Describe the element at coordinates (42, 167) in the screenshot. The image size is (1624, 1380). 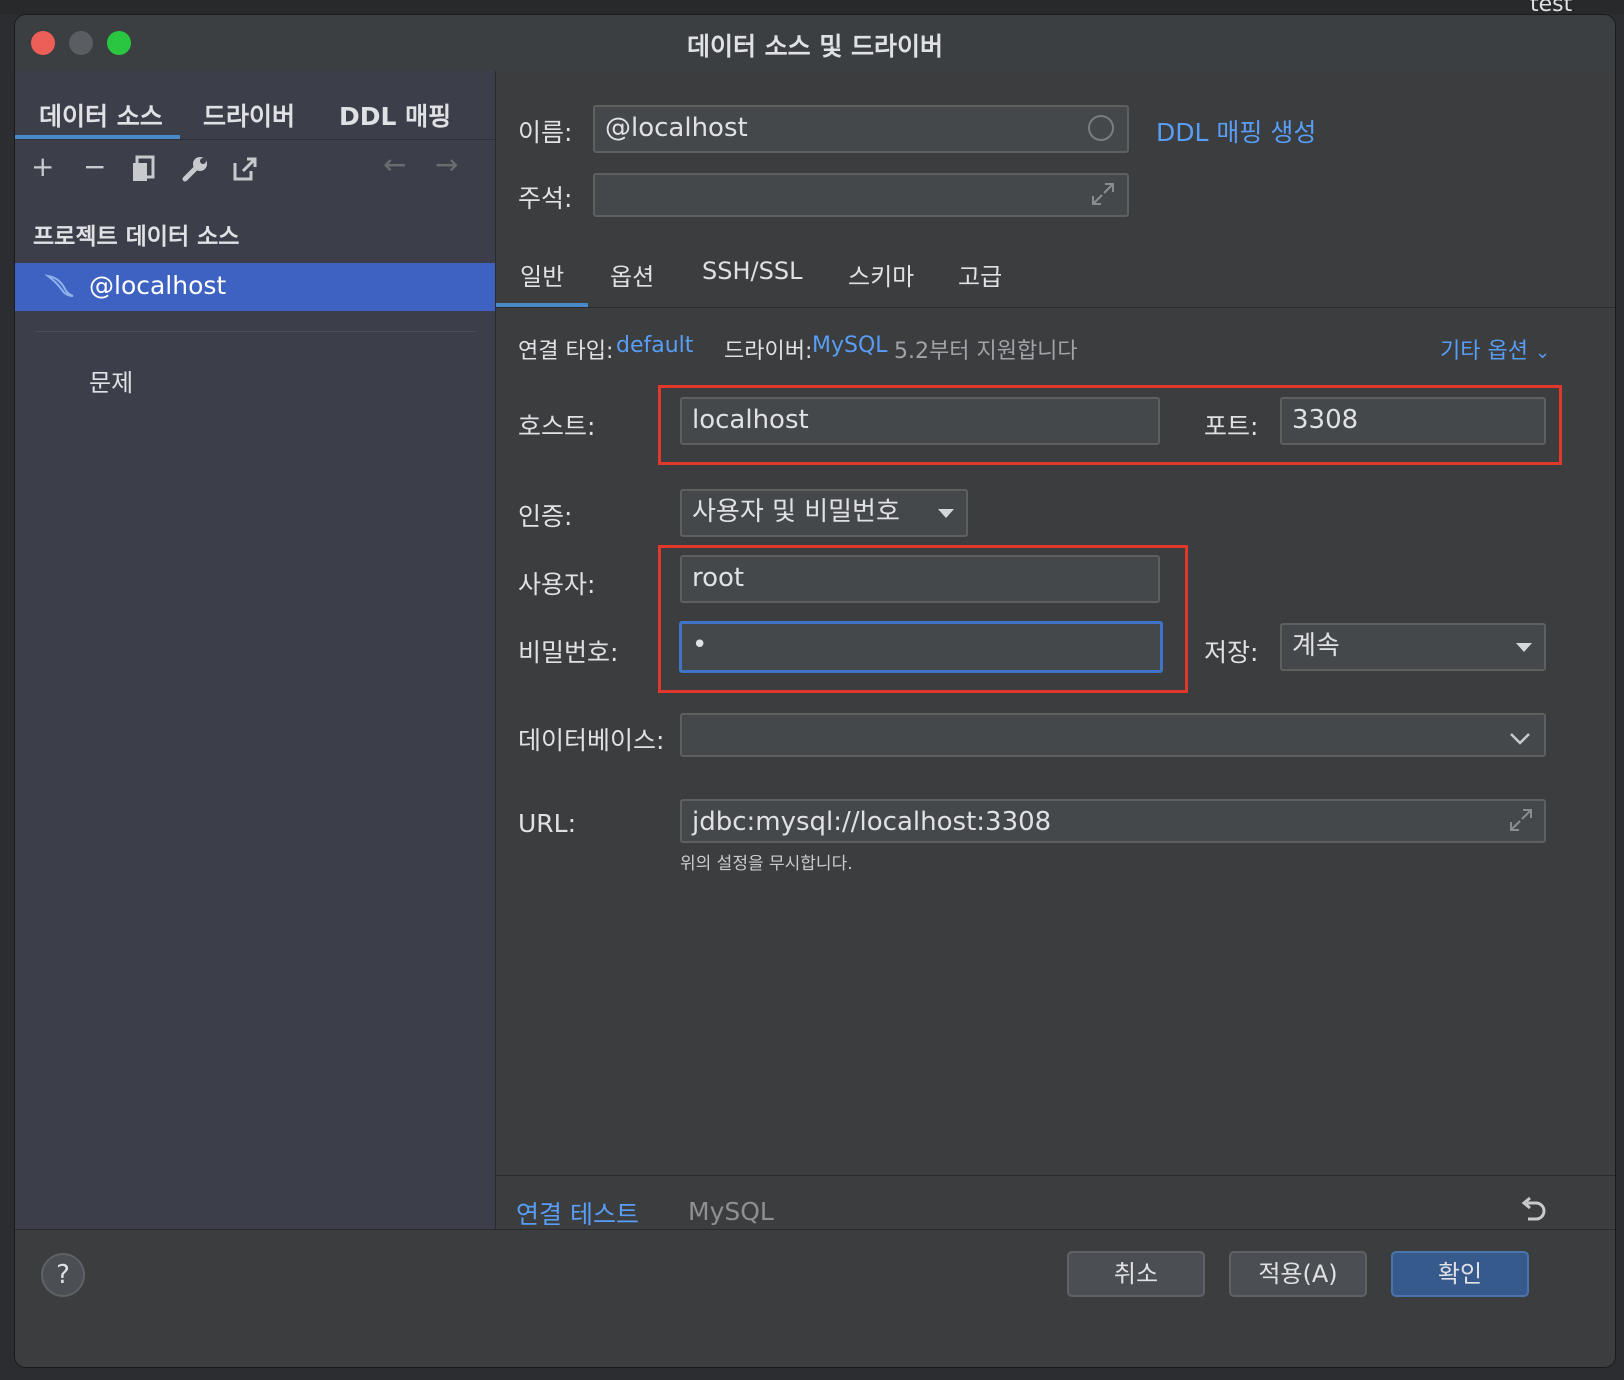
I see `add-icon: +` at that location.